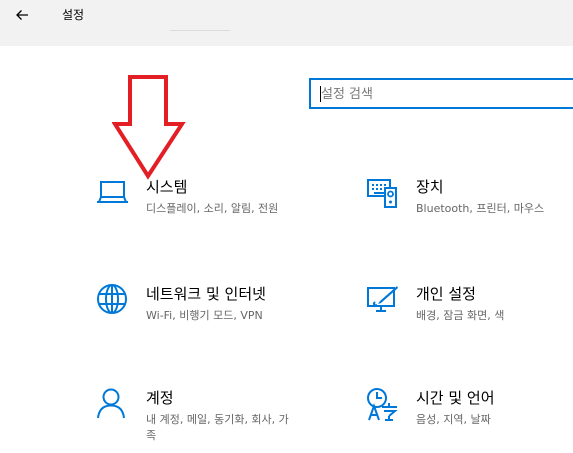 This screenshot has width=573, height=453. Describe the element at coordinates (446, 94) in the screenshot. I see `search-input` at that location.